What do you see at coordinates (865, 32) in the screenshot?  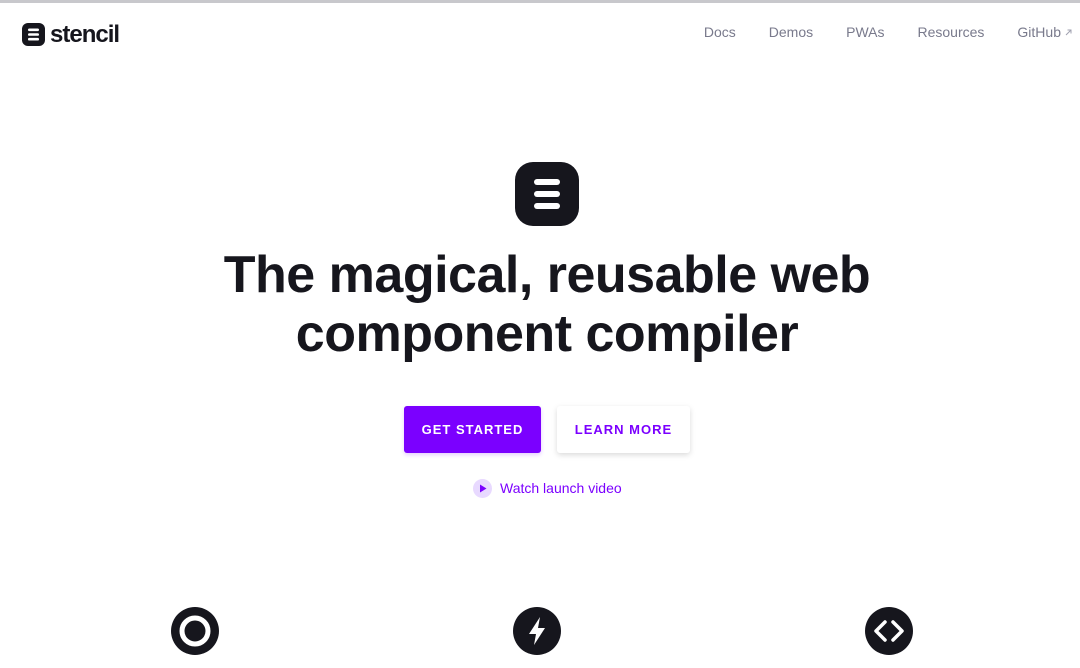 I see `nav-item-pwas: PWAs` at bounding box center [865, 32].